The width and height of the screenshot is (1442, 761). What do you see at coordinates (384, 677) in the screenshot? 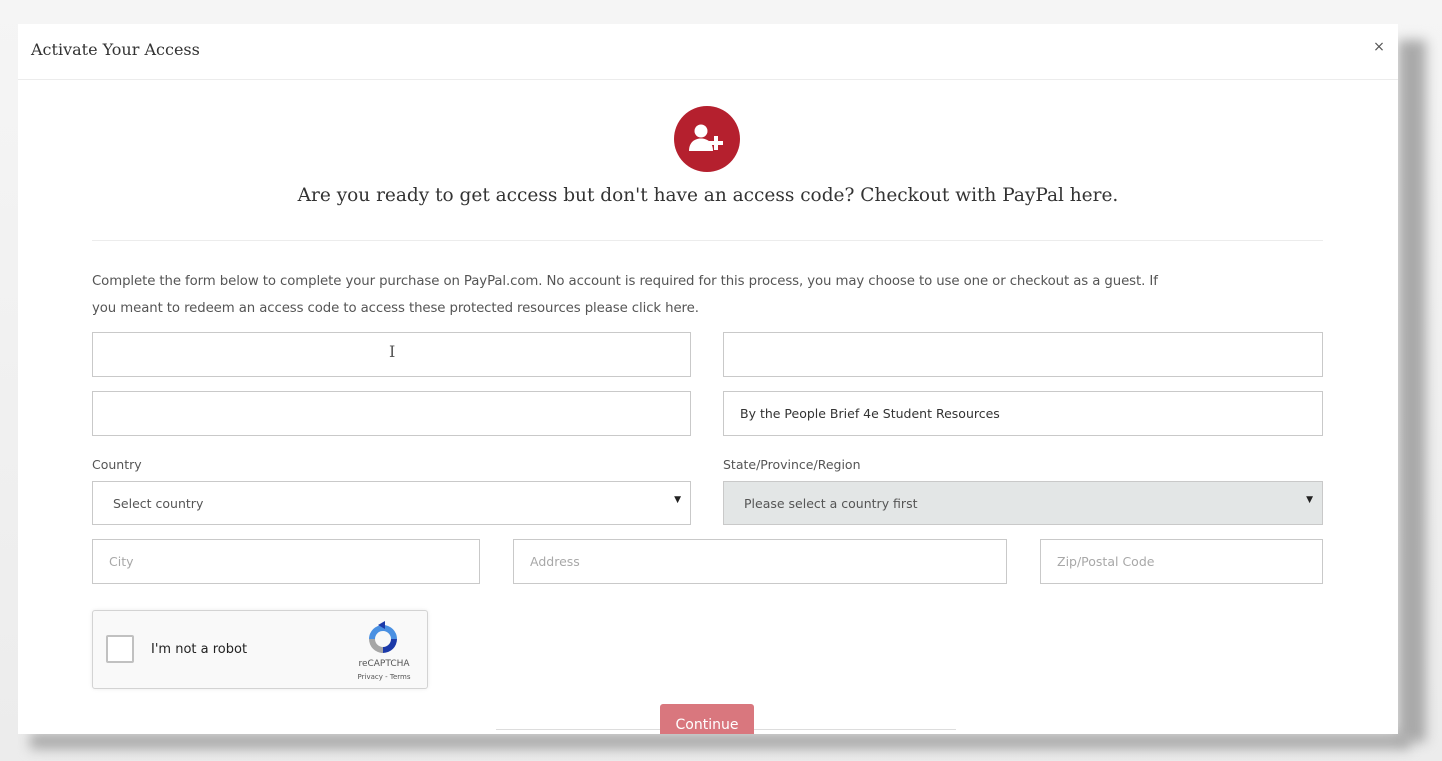
I see `recaptcha-links: Privacy - Terms` at bounding box center [384, 677].